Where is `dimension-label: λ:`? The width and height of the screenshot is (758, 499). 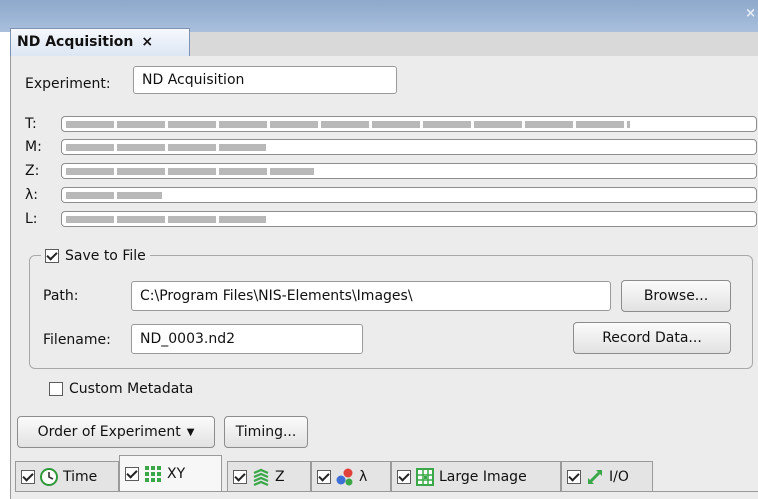 dimension-label: λ: is located at coordinates (32, 195).